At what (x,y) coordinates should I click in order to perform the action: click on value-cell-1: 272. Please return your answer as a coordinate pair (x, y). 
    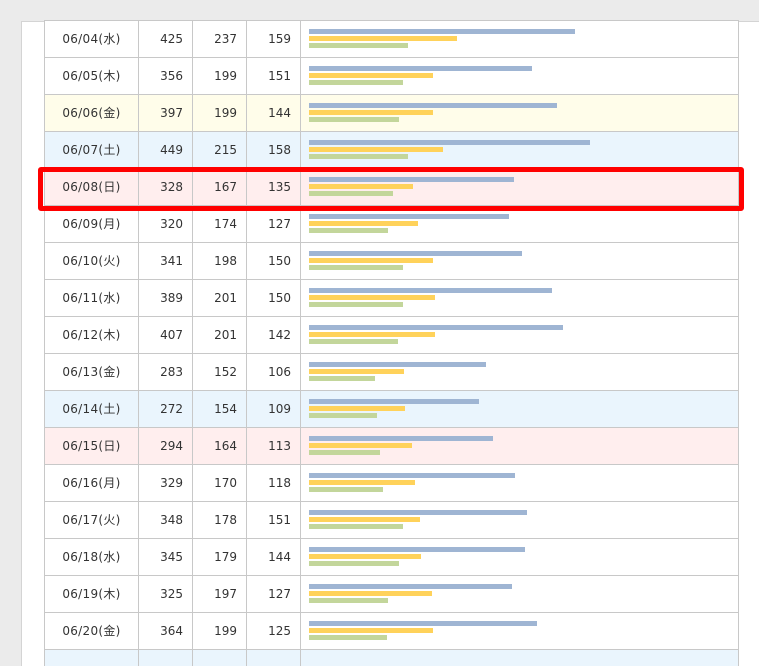
    Looking at the image, I should click on (165, 409).